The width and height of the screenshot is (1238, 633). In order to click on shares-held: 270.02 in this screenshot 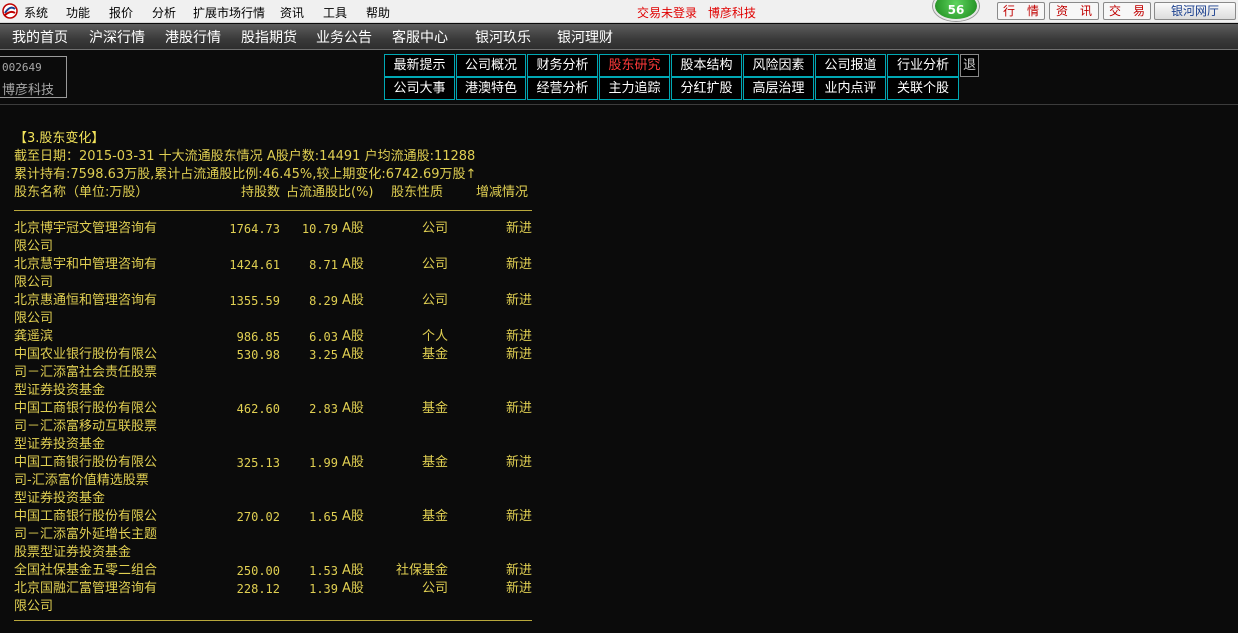, I will do `click(258, 517)`.